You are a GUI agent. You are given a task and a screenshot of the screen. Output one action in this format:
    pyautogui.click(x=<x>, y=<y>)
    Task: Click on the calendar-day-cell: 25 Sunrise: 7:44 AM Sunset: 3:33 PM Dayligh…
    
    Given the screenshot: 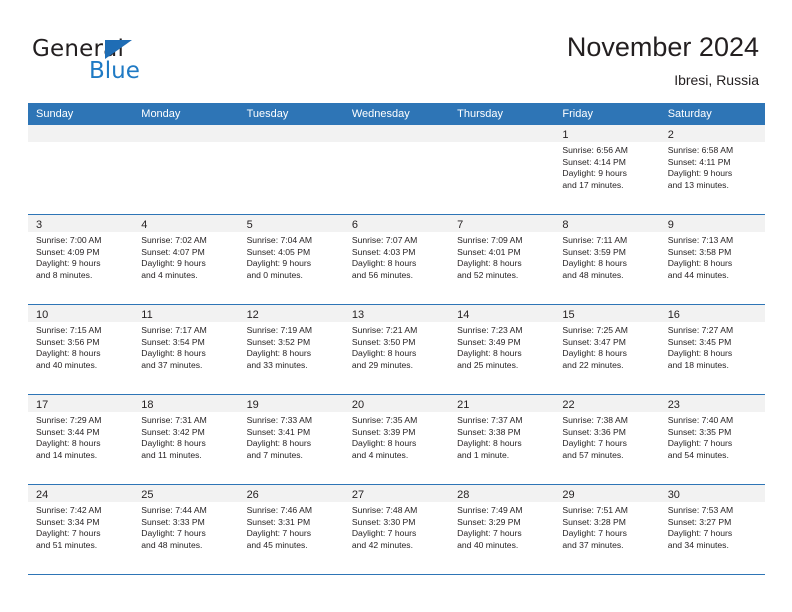 What is the action you would take?
    pyautogui.click(x=186, y=529)
    